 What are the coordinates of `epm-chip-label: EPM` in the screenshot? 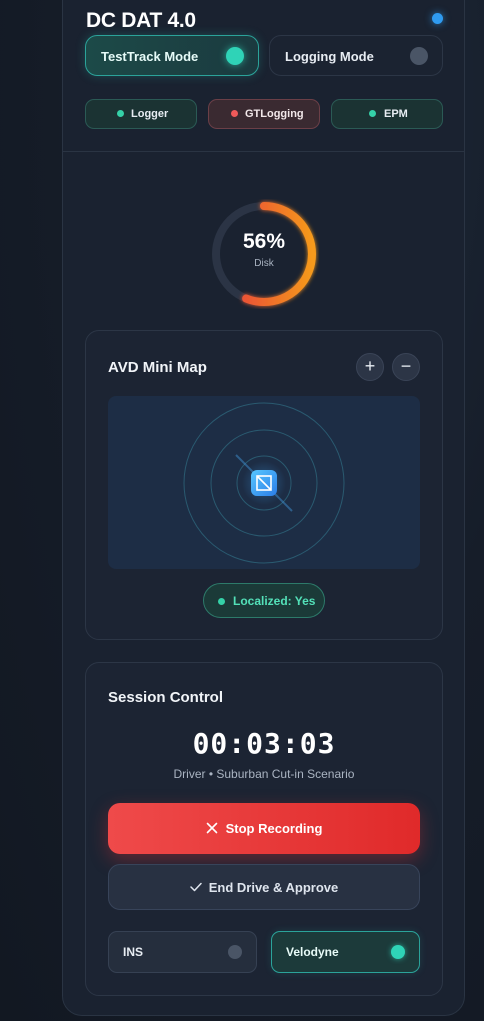 It's located at (396, 114).